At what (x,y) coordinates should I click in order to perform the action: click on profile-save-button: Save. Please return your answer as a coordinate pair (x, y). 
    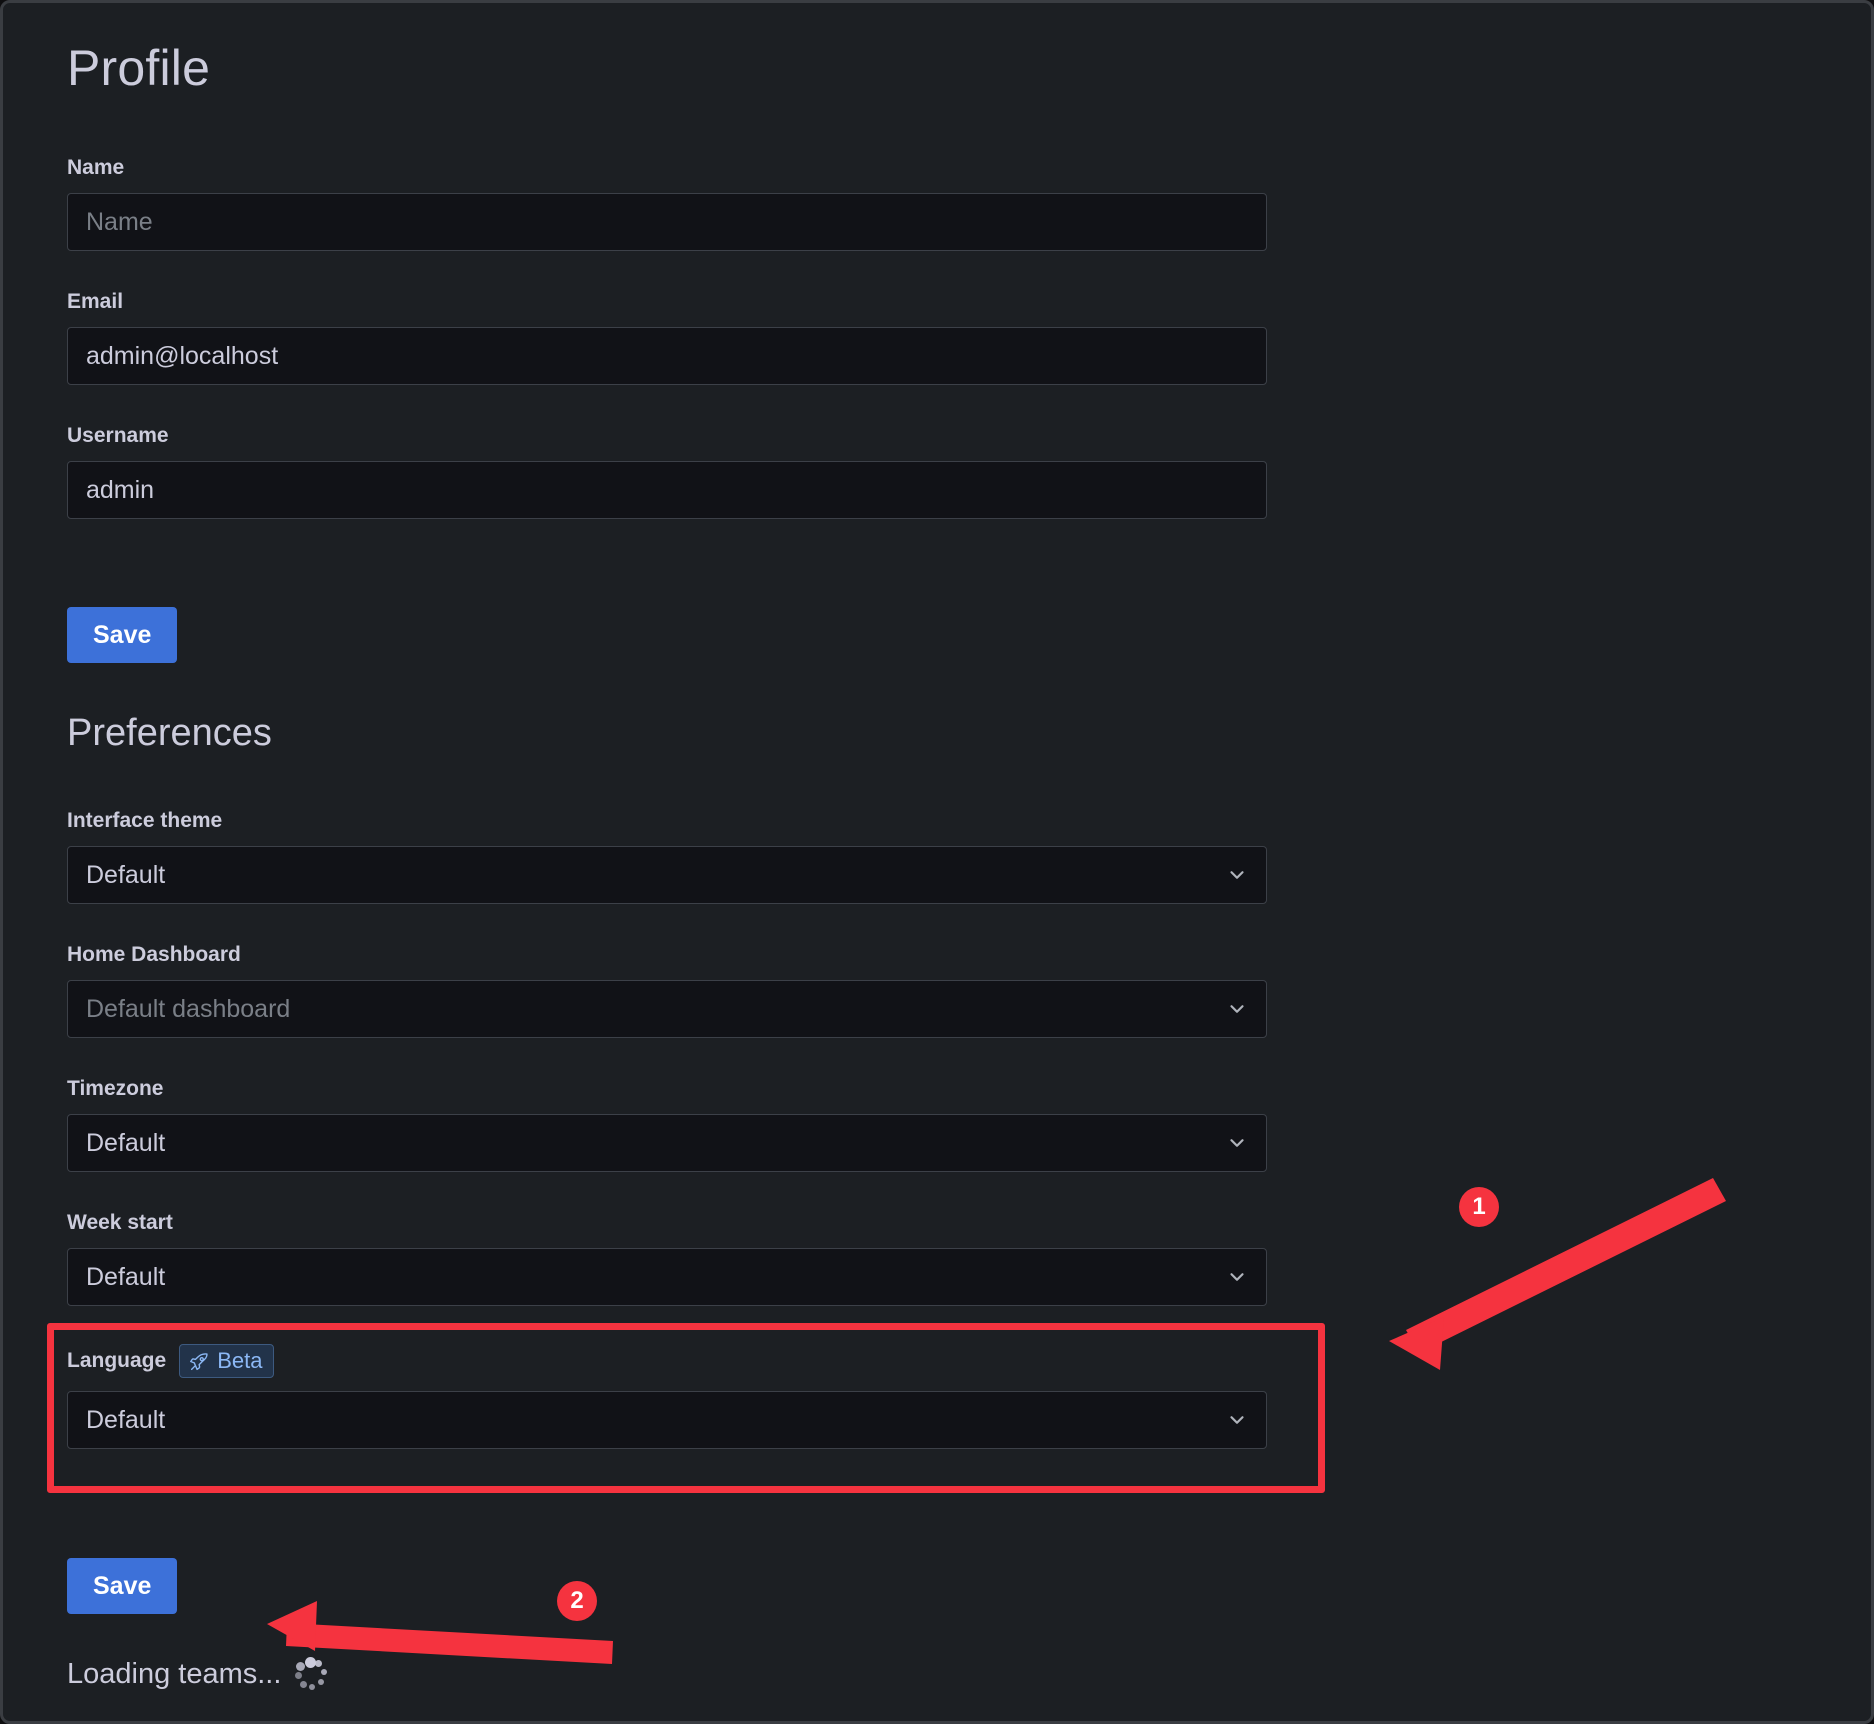
    Looking at the image, I should click on (122, 635).